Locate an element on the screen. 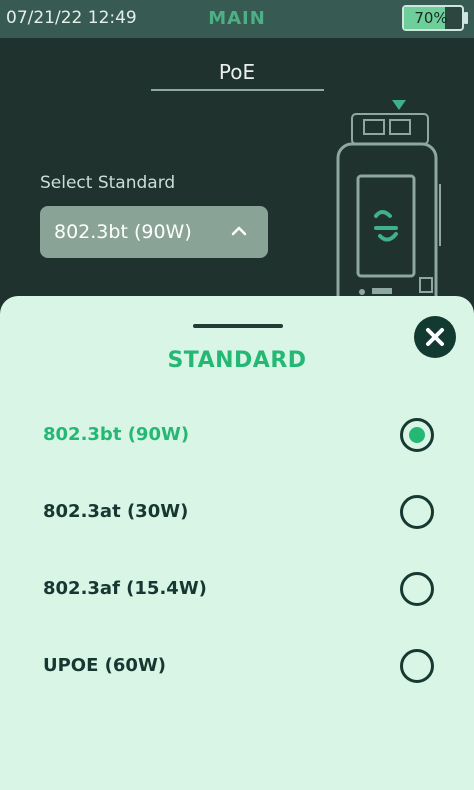 This screenshot has width=474, height=790. chevron-up-icon is located at coordinates (239, 231).